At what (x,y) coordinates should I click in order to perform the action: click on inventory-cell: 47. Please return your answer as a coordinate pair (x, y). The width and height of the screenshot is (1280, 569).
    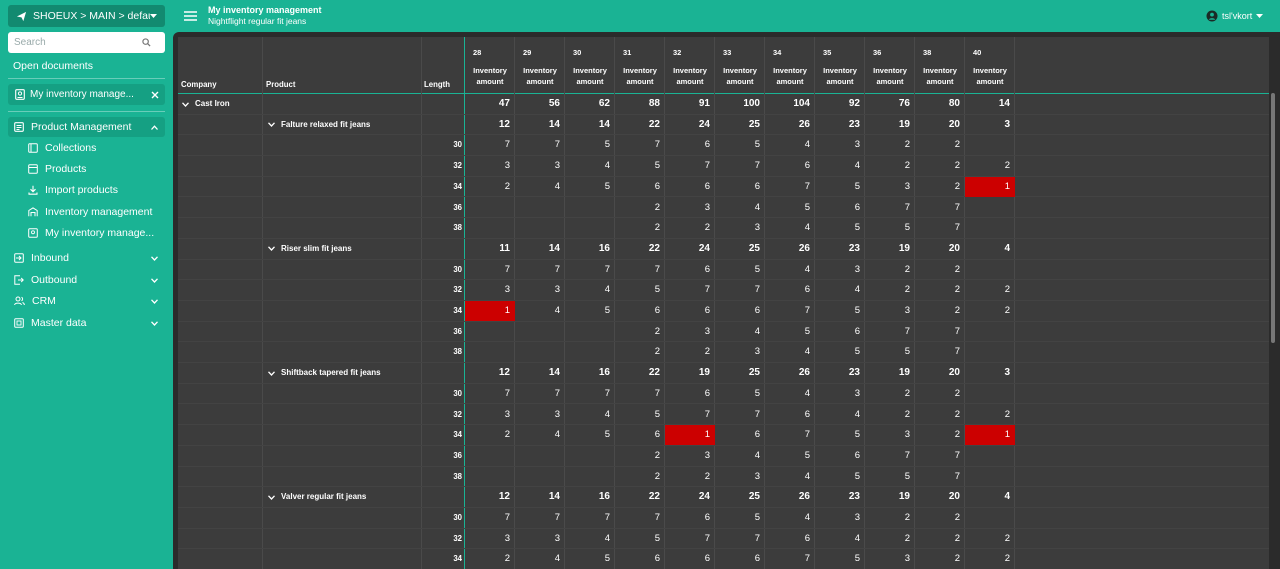
    Looking at the image, I should click on (490, 104).